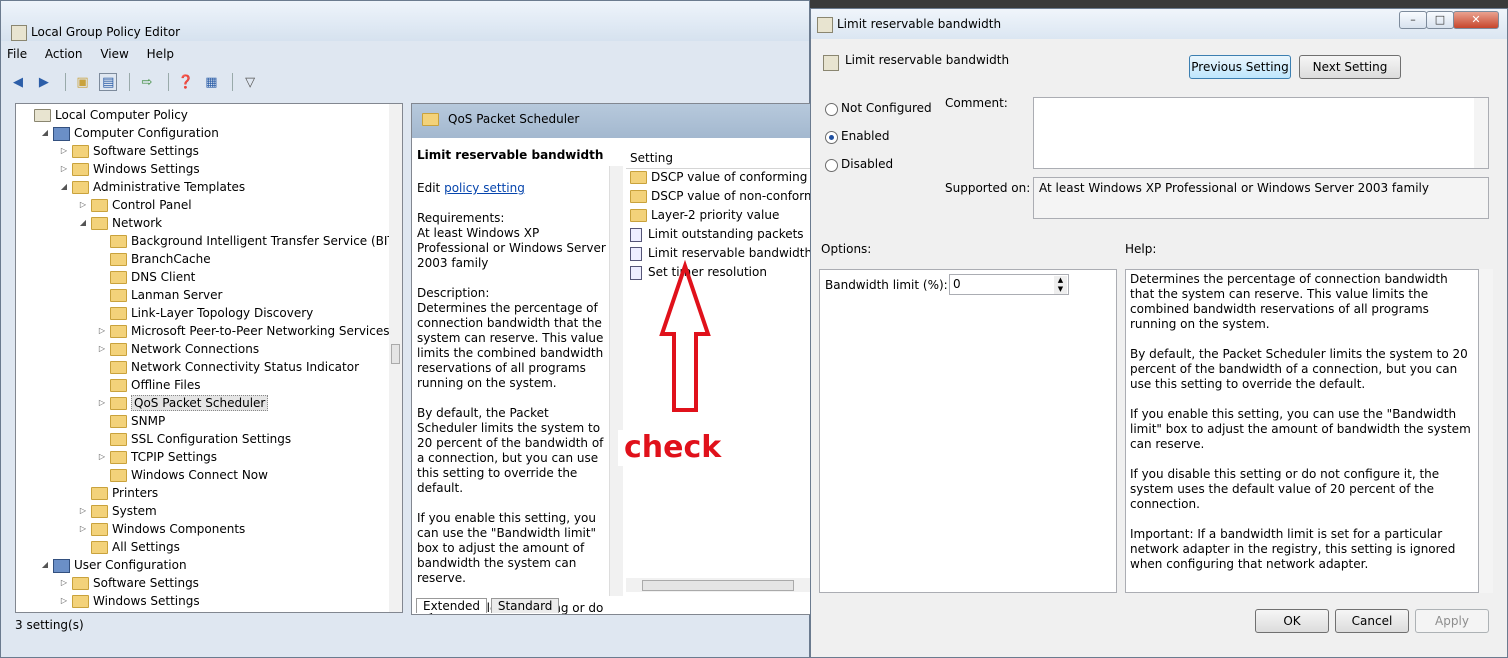  I want to click on tree-node-label: Link-Layer Topology Discovery, so click(222, 313).